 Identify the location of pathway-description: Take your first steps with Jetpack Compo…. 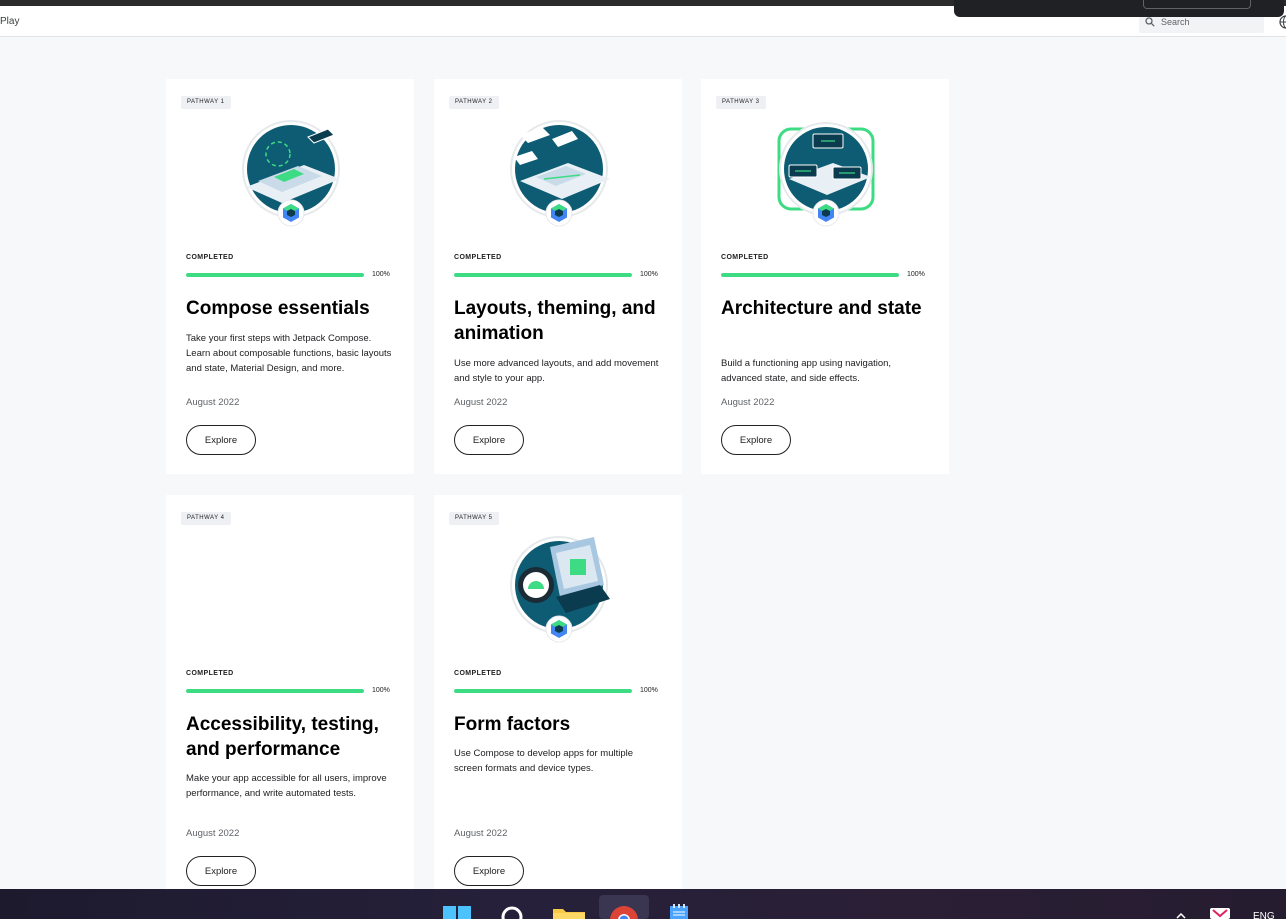
(289, 353).